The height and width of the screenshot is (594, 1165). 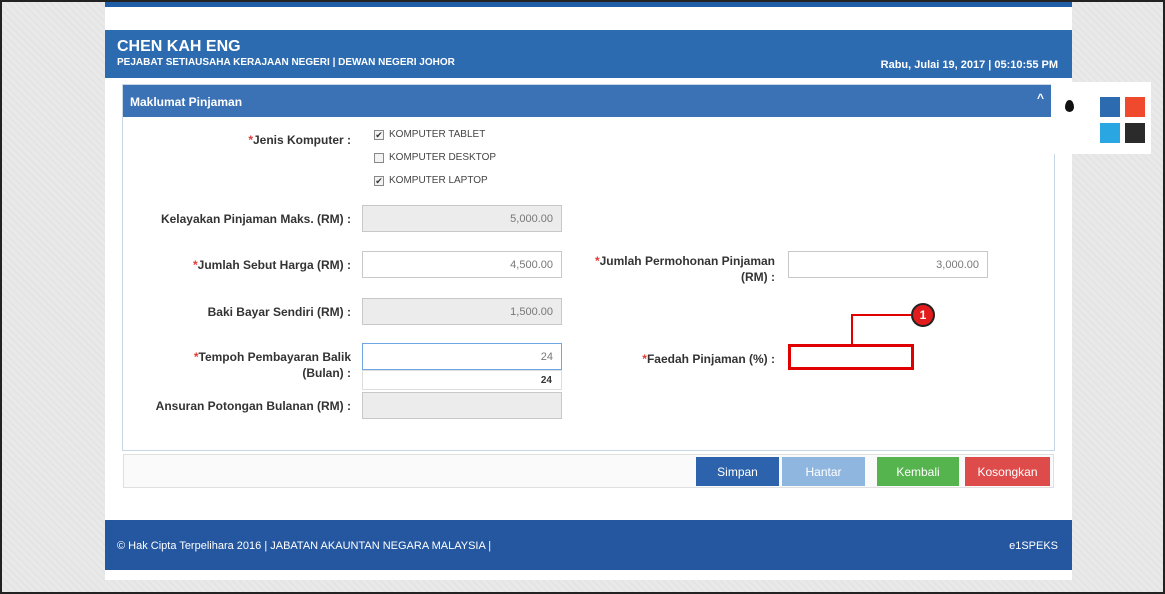 I want to click on swatch-light-blue, so click(x=1110, y=133).